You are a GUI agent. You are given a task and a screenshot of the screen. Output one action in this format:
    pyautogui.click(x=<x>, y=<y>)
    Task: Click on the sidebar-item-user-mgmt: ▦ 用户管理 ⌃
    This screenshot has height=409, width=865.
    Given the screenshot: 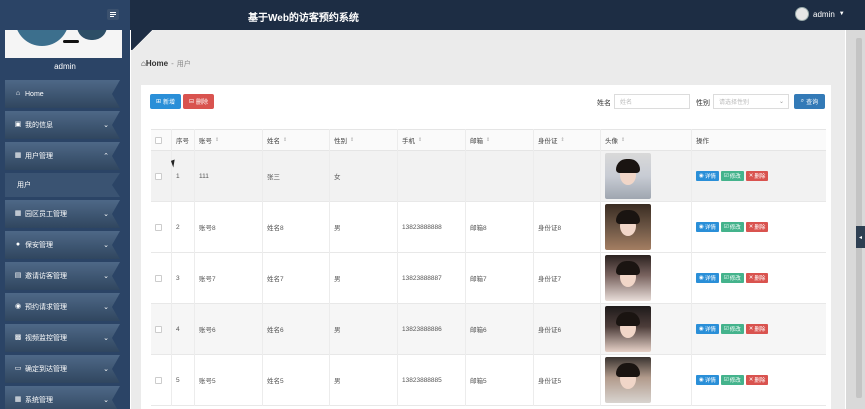 What is the action you would take?
    pyautogui.click(x=62, y=156)
    